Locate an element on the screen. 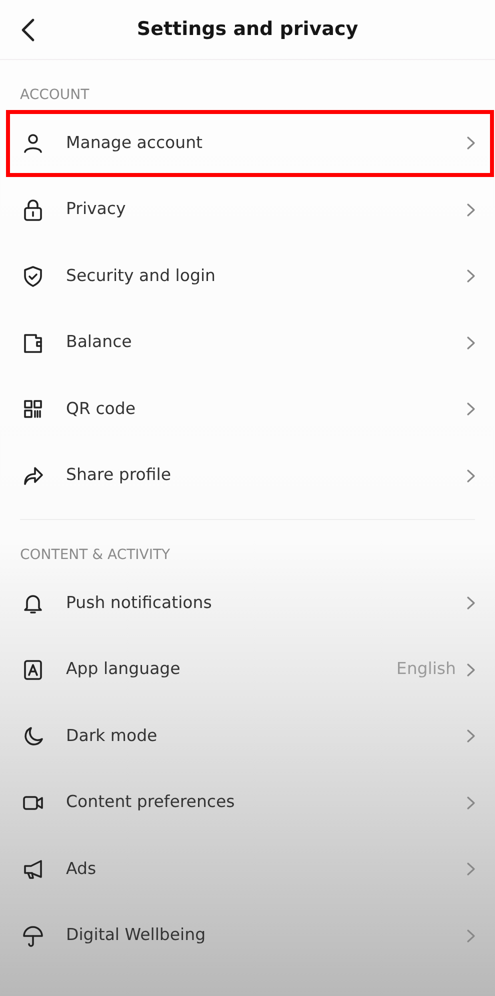  settings-item: Balance is located at coordinates (250, 343).